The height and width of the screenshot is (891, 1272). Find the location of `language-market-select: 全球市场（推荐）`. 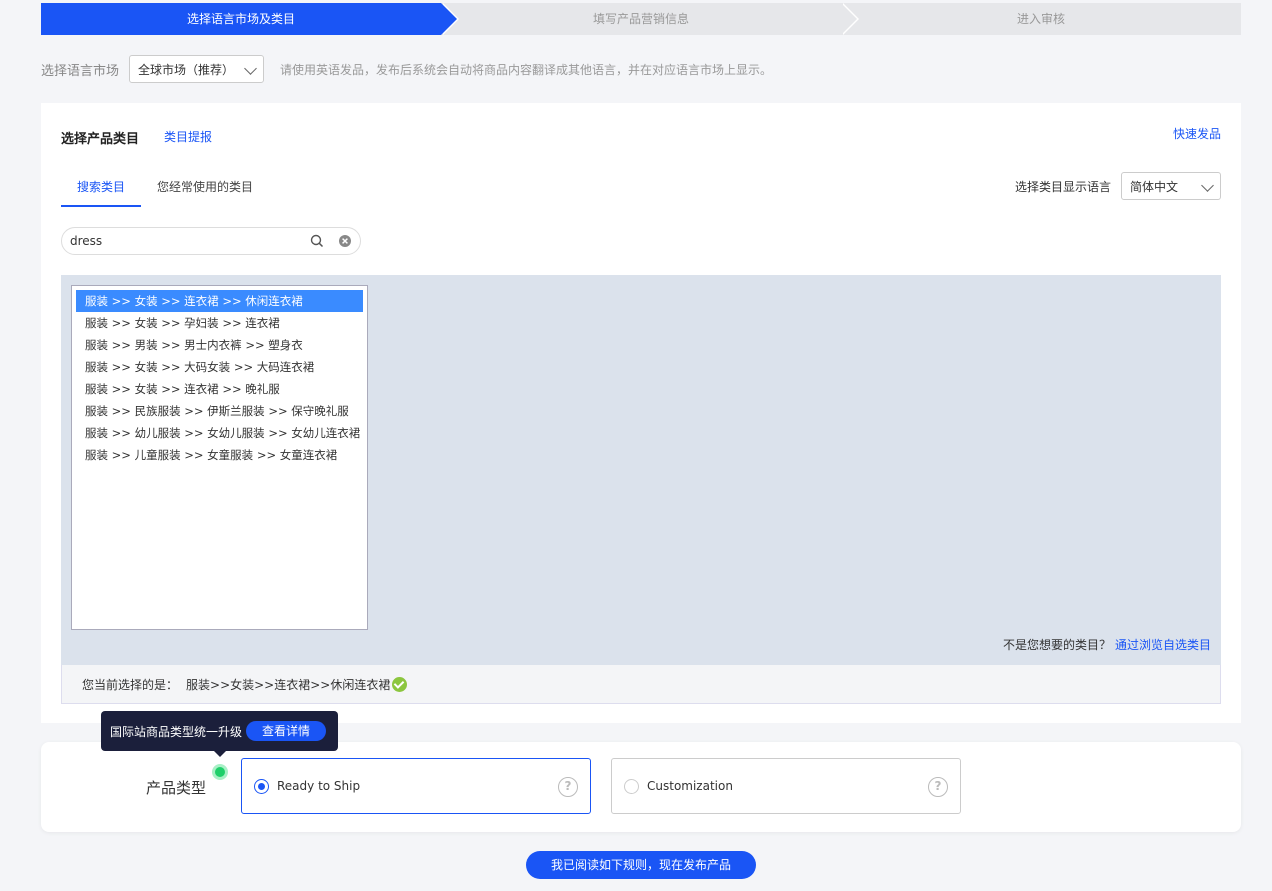

language-market-select: 全球市场（推荐） is located at coordinates (197, 69).